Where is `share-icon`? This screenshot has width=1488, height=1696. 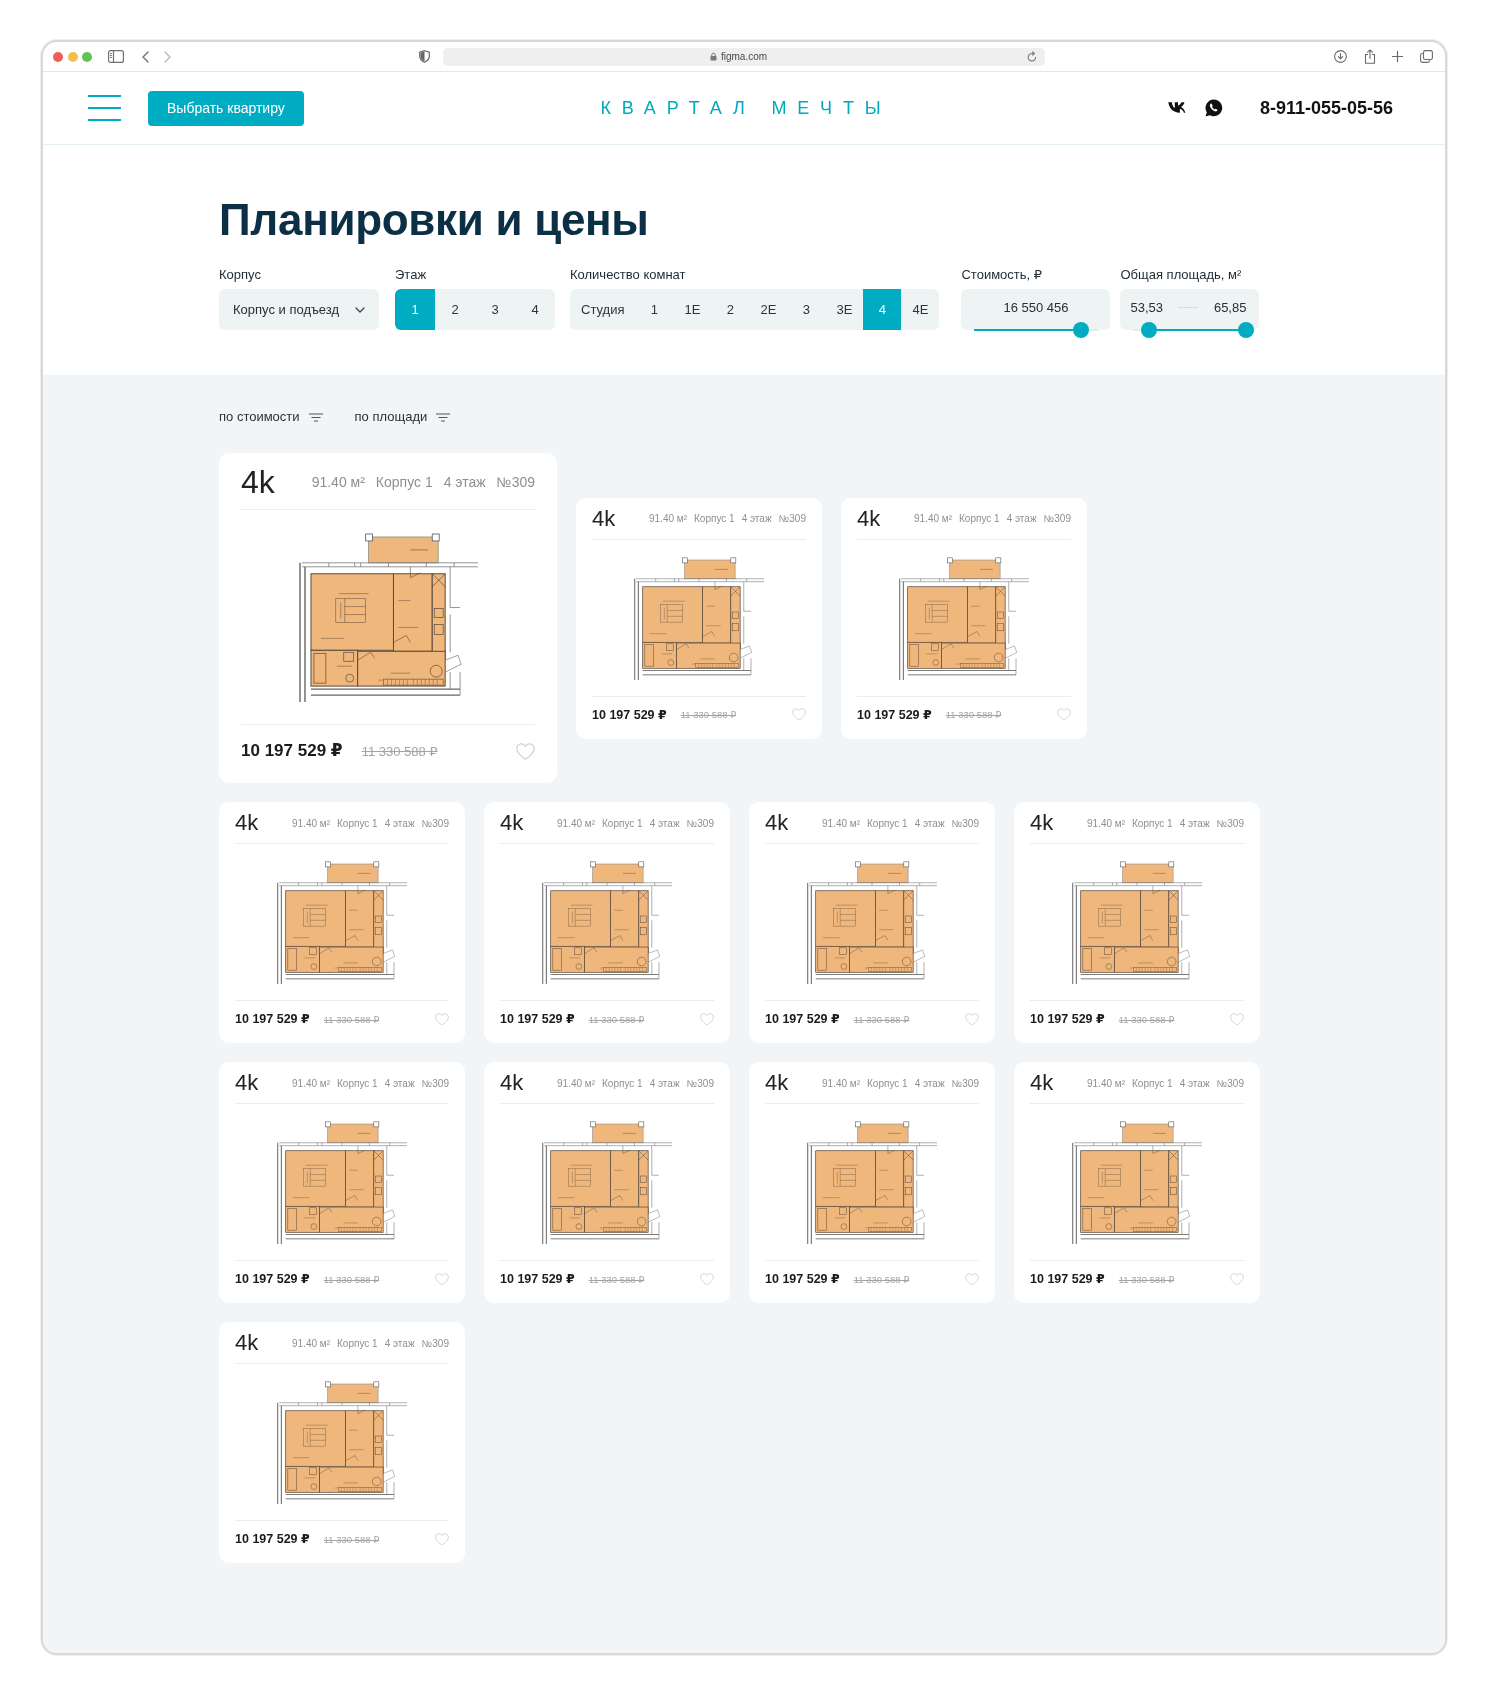
share-icon is located at coordinates (1369, 56).